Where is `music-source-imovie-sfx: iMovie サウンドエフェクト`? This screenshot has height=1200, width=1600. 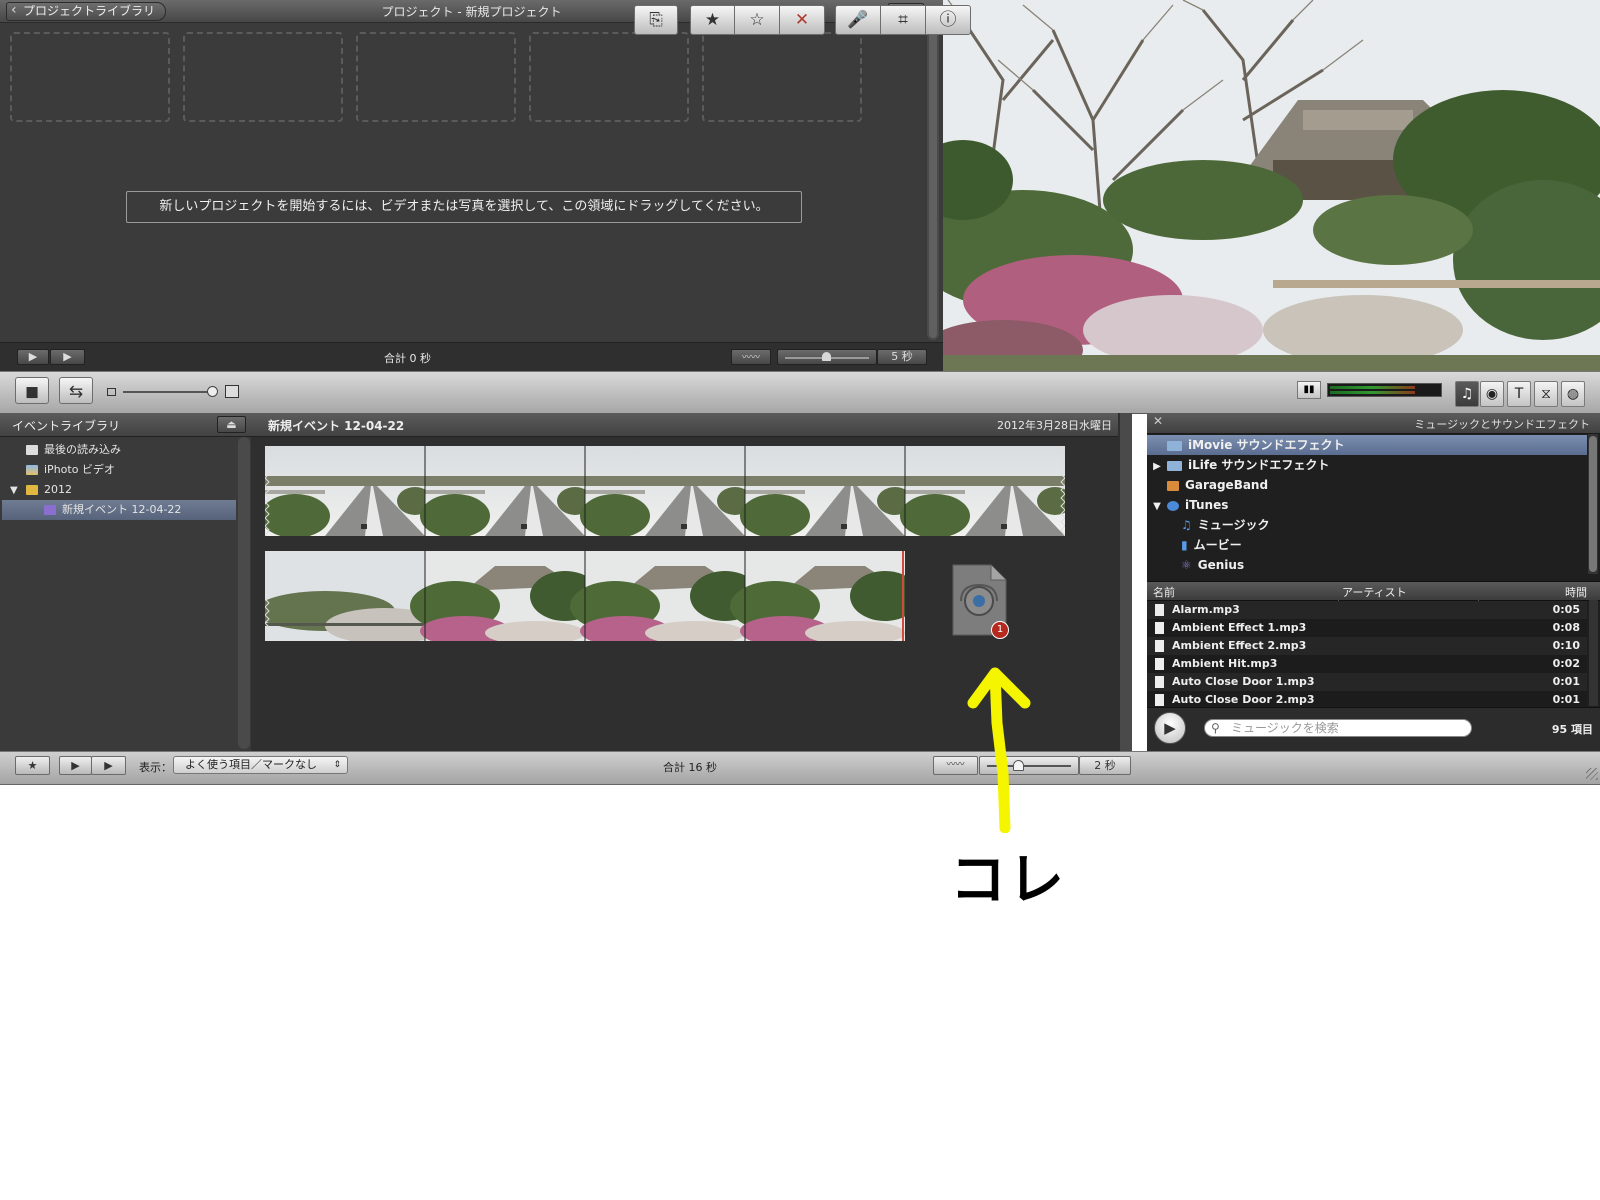 music-source-imovie-sfx: iMovie サウンドエフェクト is located at coordinates (1367, 445).